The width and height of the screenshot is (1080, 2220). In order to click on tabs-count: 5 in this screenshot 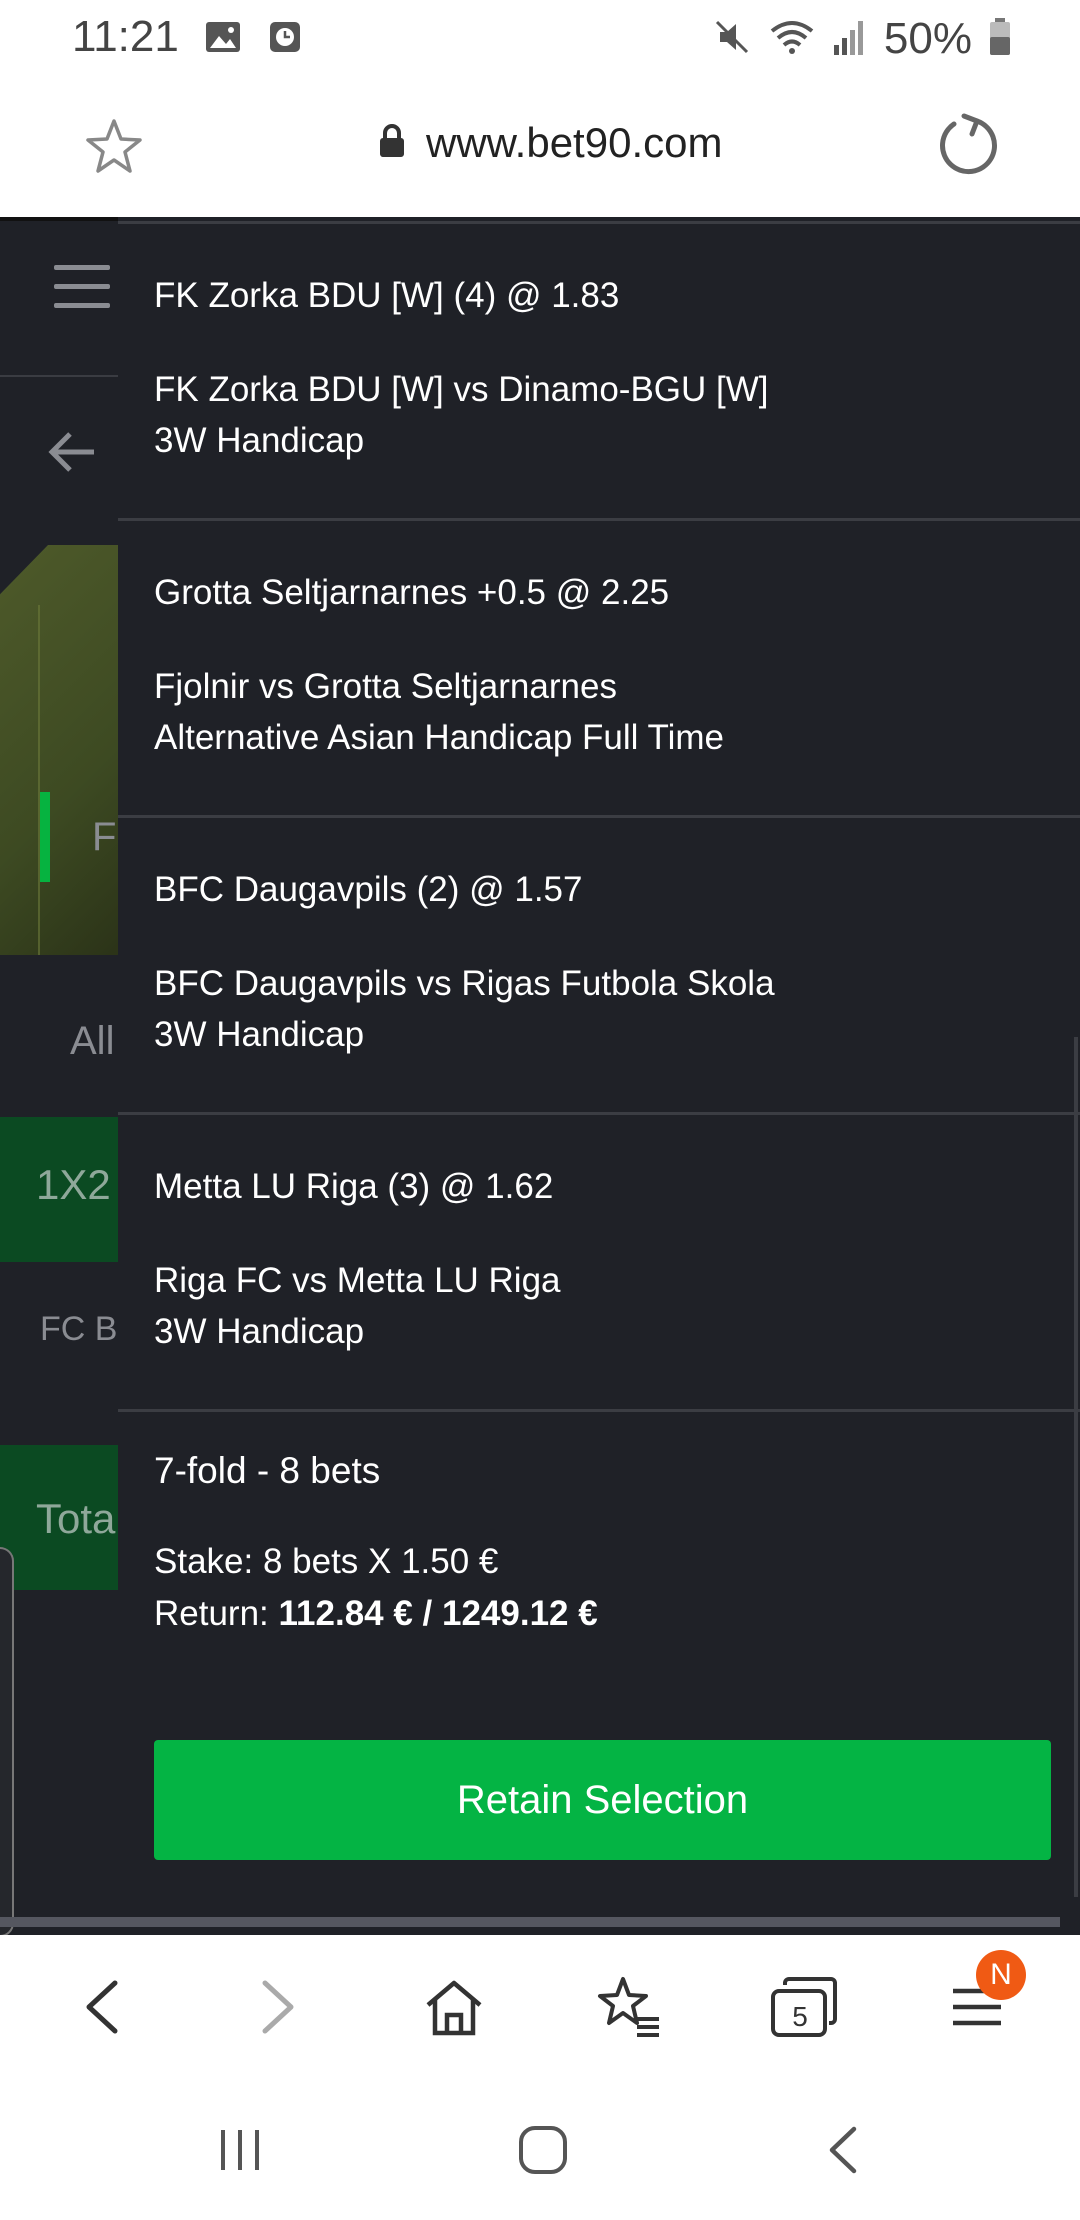, I will do `click(800, 2016)`.